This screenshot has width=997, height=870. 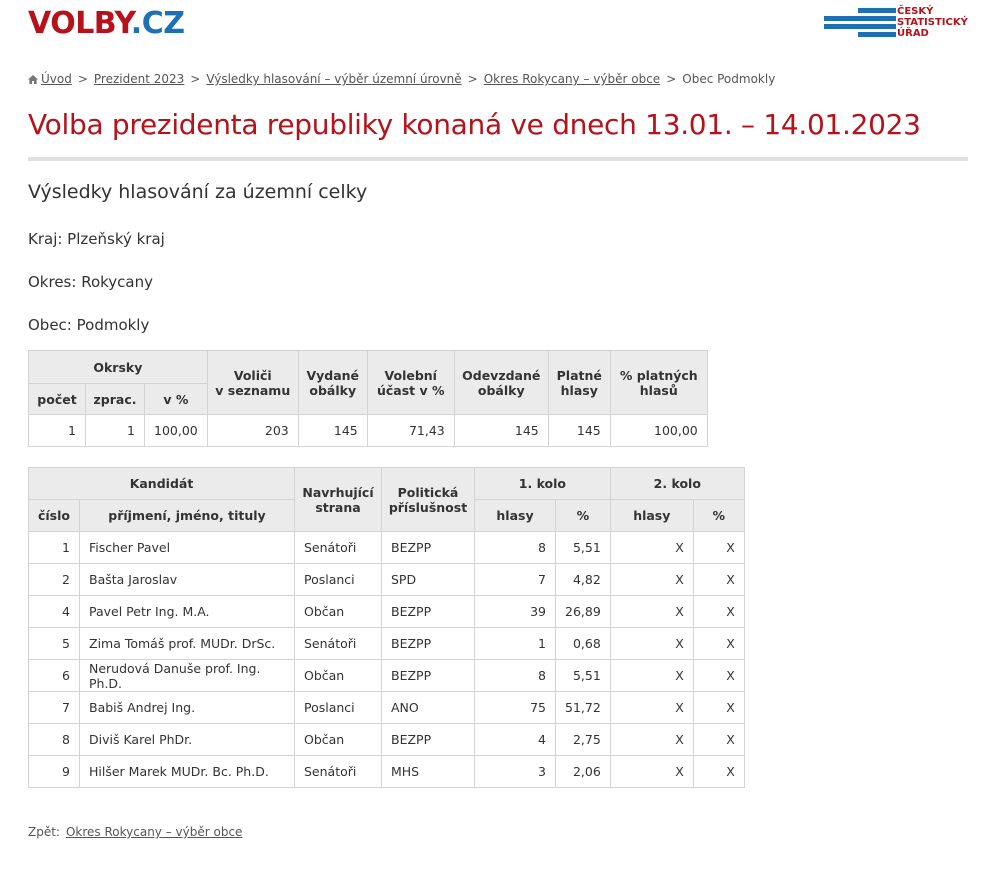 What do you see at coordinates (501, 375) in the screenshot?
I see `th-odevzdane-line1: Odevzdané` at bounding box center [501, 375].